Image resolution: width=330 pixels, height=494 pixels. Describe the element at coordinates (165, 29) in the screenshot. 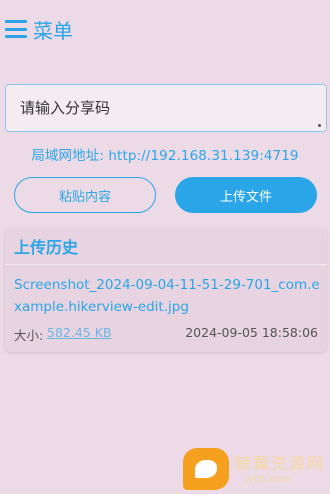

I see `app-header: 菜单` at that location.